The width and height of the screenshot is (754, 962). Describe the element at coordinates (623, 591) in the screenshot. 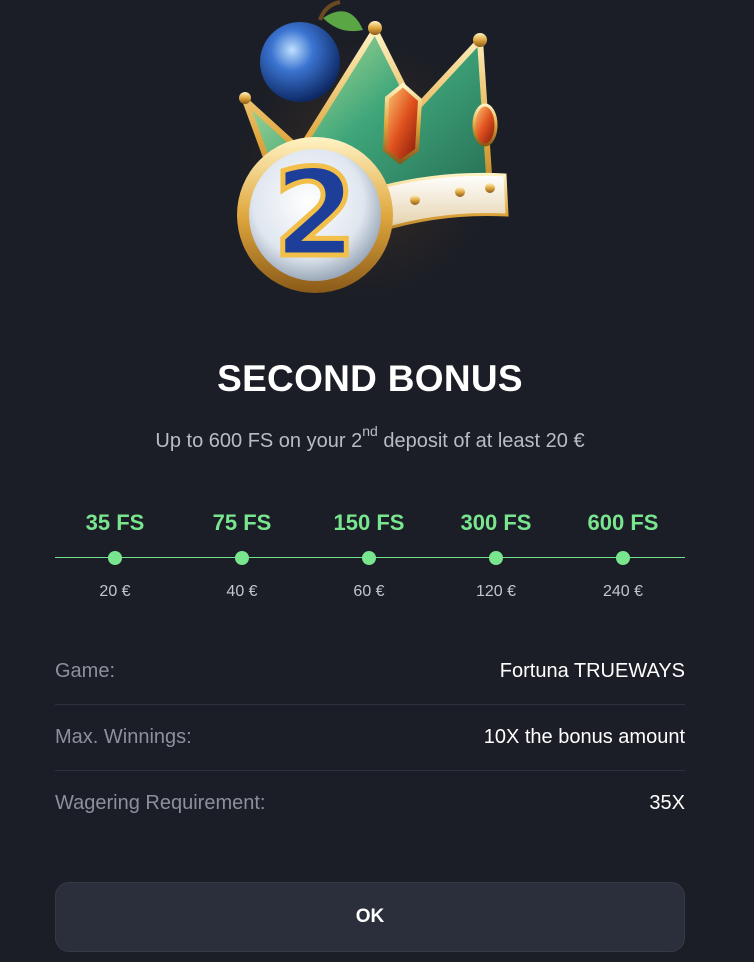

I see `tier-deposit-amount: 240 €` at that location.